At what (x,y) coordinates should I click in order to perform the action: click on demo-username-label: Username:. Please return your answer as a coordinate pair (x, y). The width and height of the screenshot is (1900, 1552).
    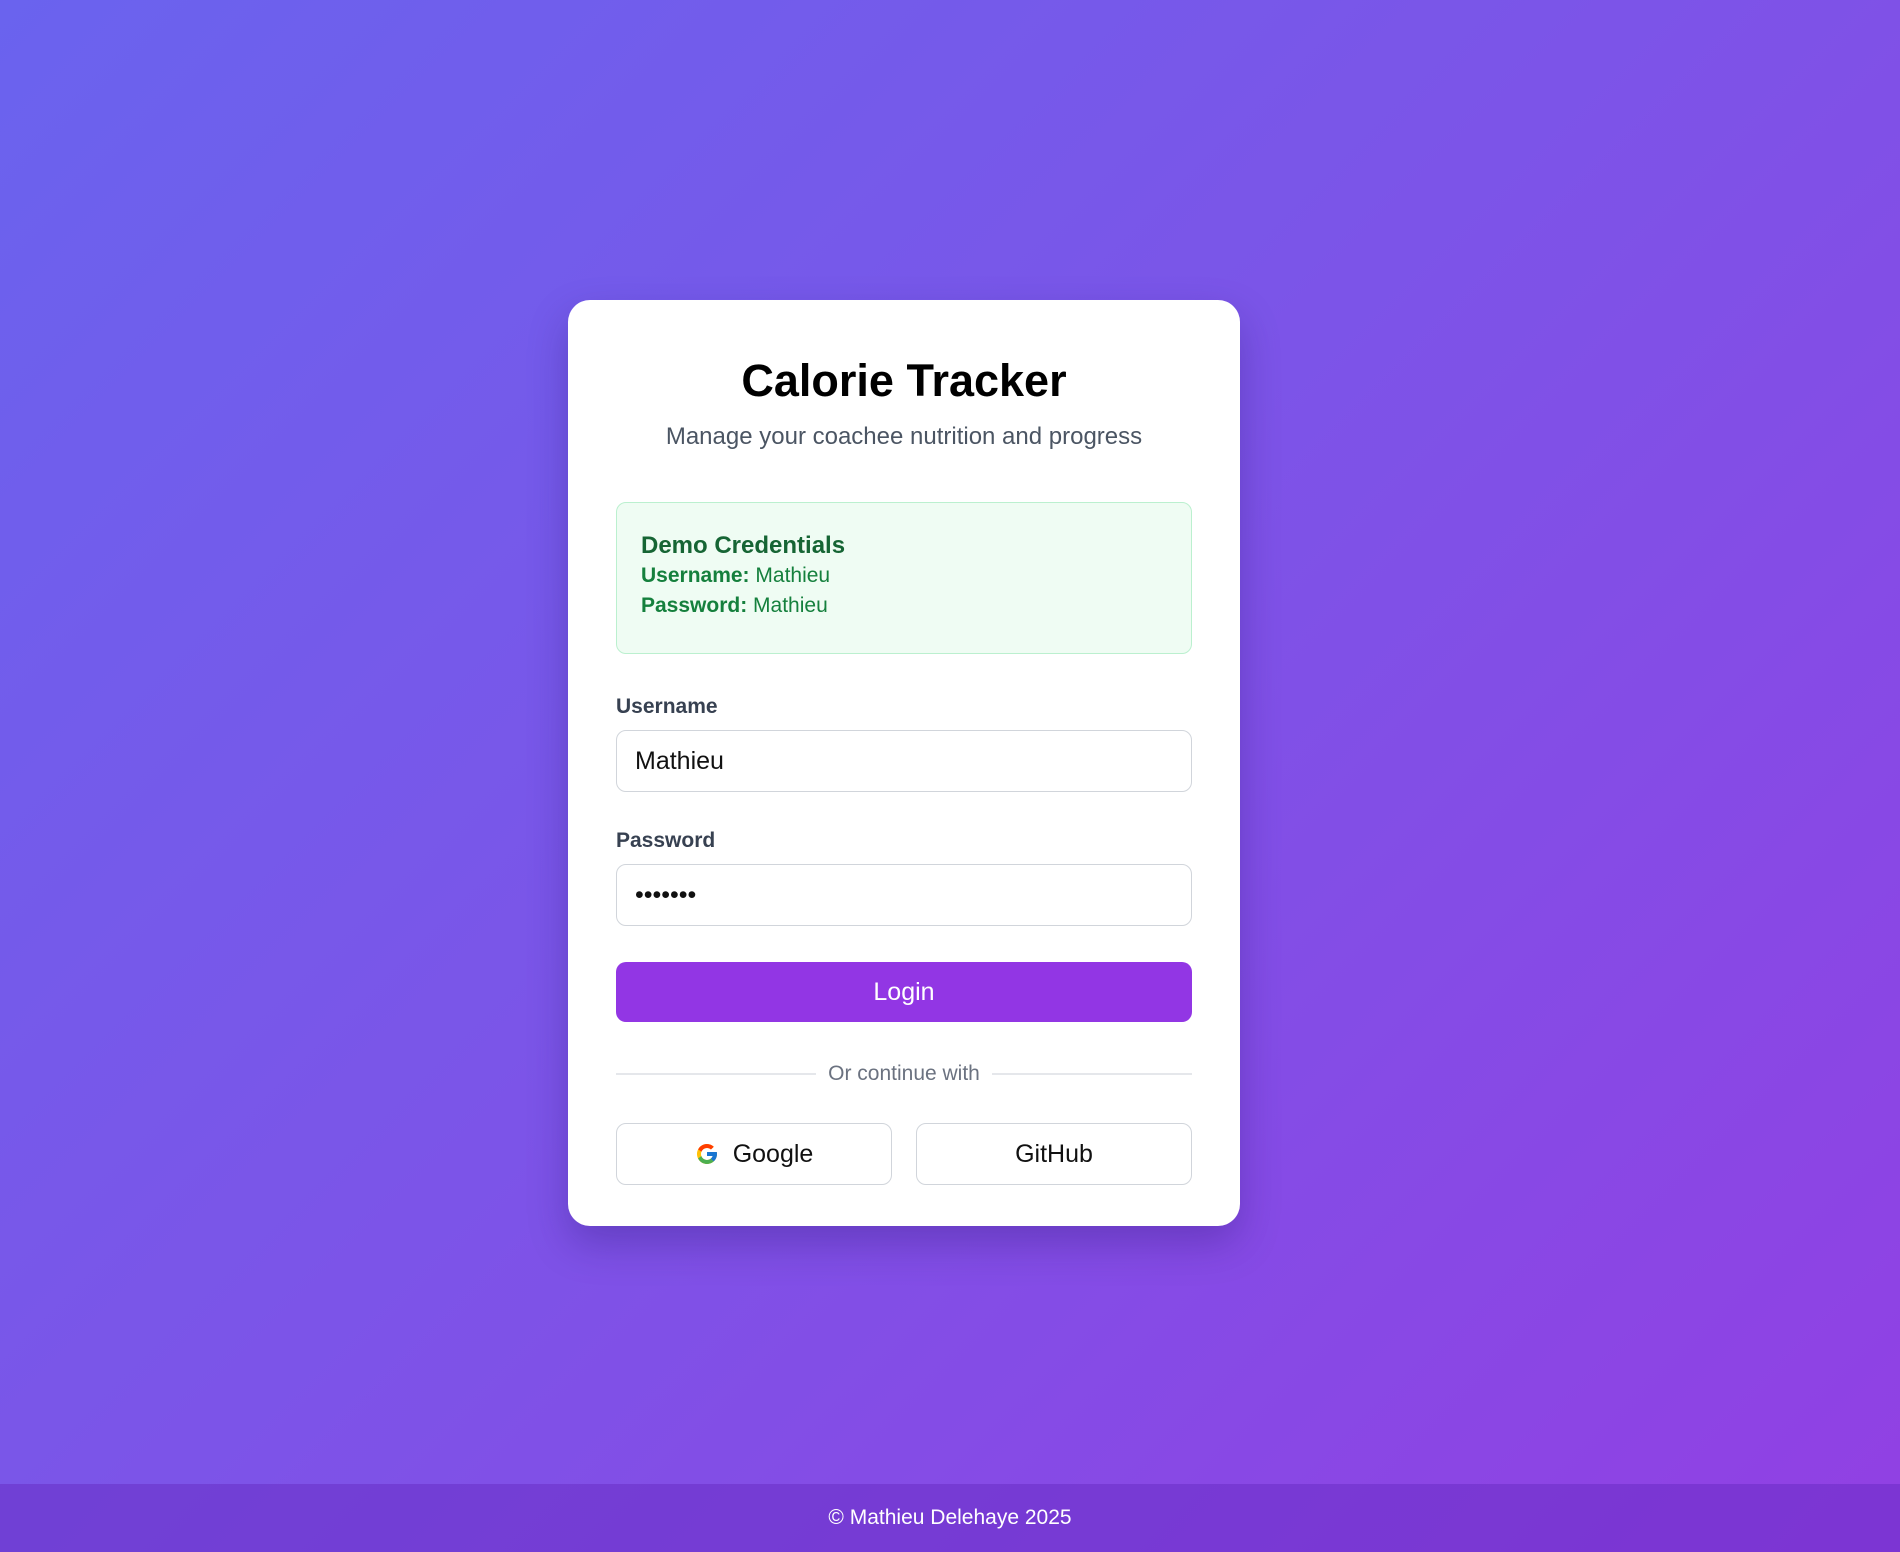
    Looking at the image, I should click on (695, 575).